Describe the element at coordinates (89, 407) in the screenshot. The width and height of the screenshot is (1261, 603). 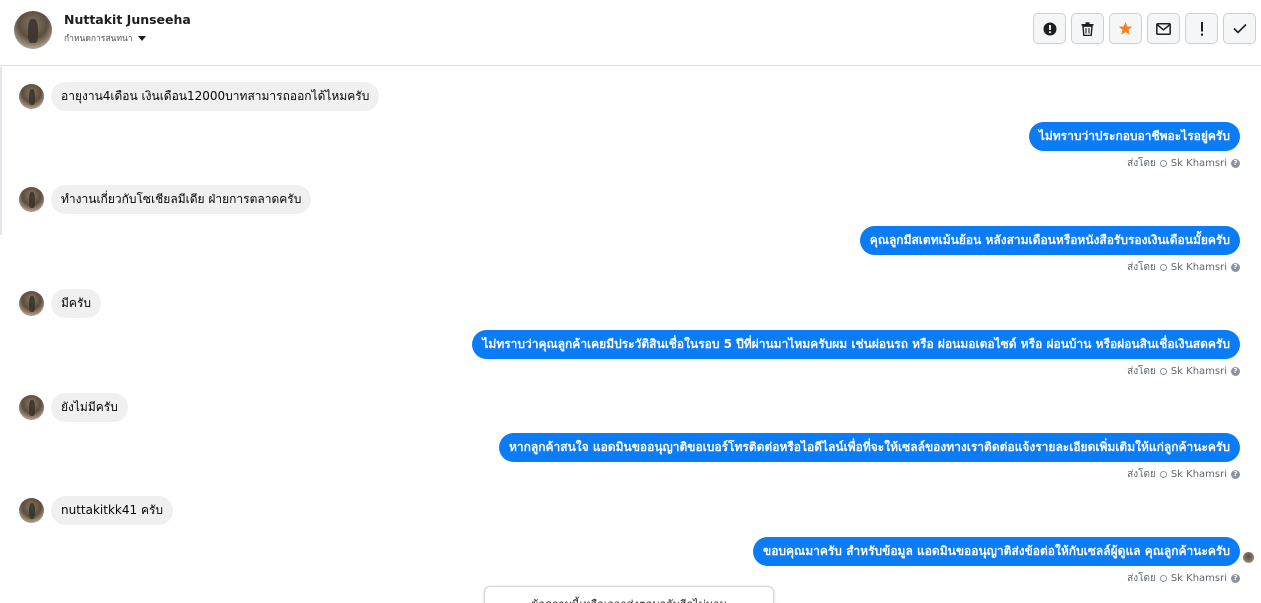
I see `incoming-message: ยังไม่มีครับ` at that location.